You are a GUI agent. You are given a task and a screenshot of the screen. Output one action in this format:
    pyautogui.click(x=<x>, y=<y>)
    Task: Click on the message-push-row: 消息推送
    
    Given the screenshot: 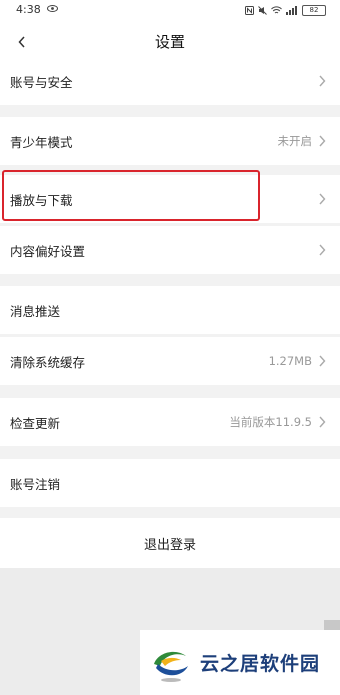 What is the action you would take?
    pyautogui.click(x=170, y=310)
    